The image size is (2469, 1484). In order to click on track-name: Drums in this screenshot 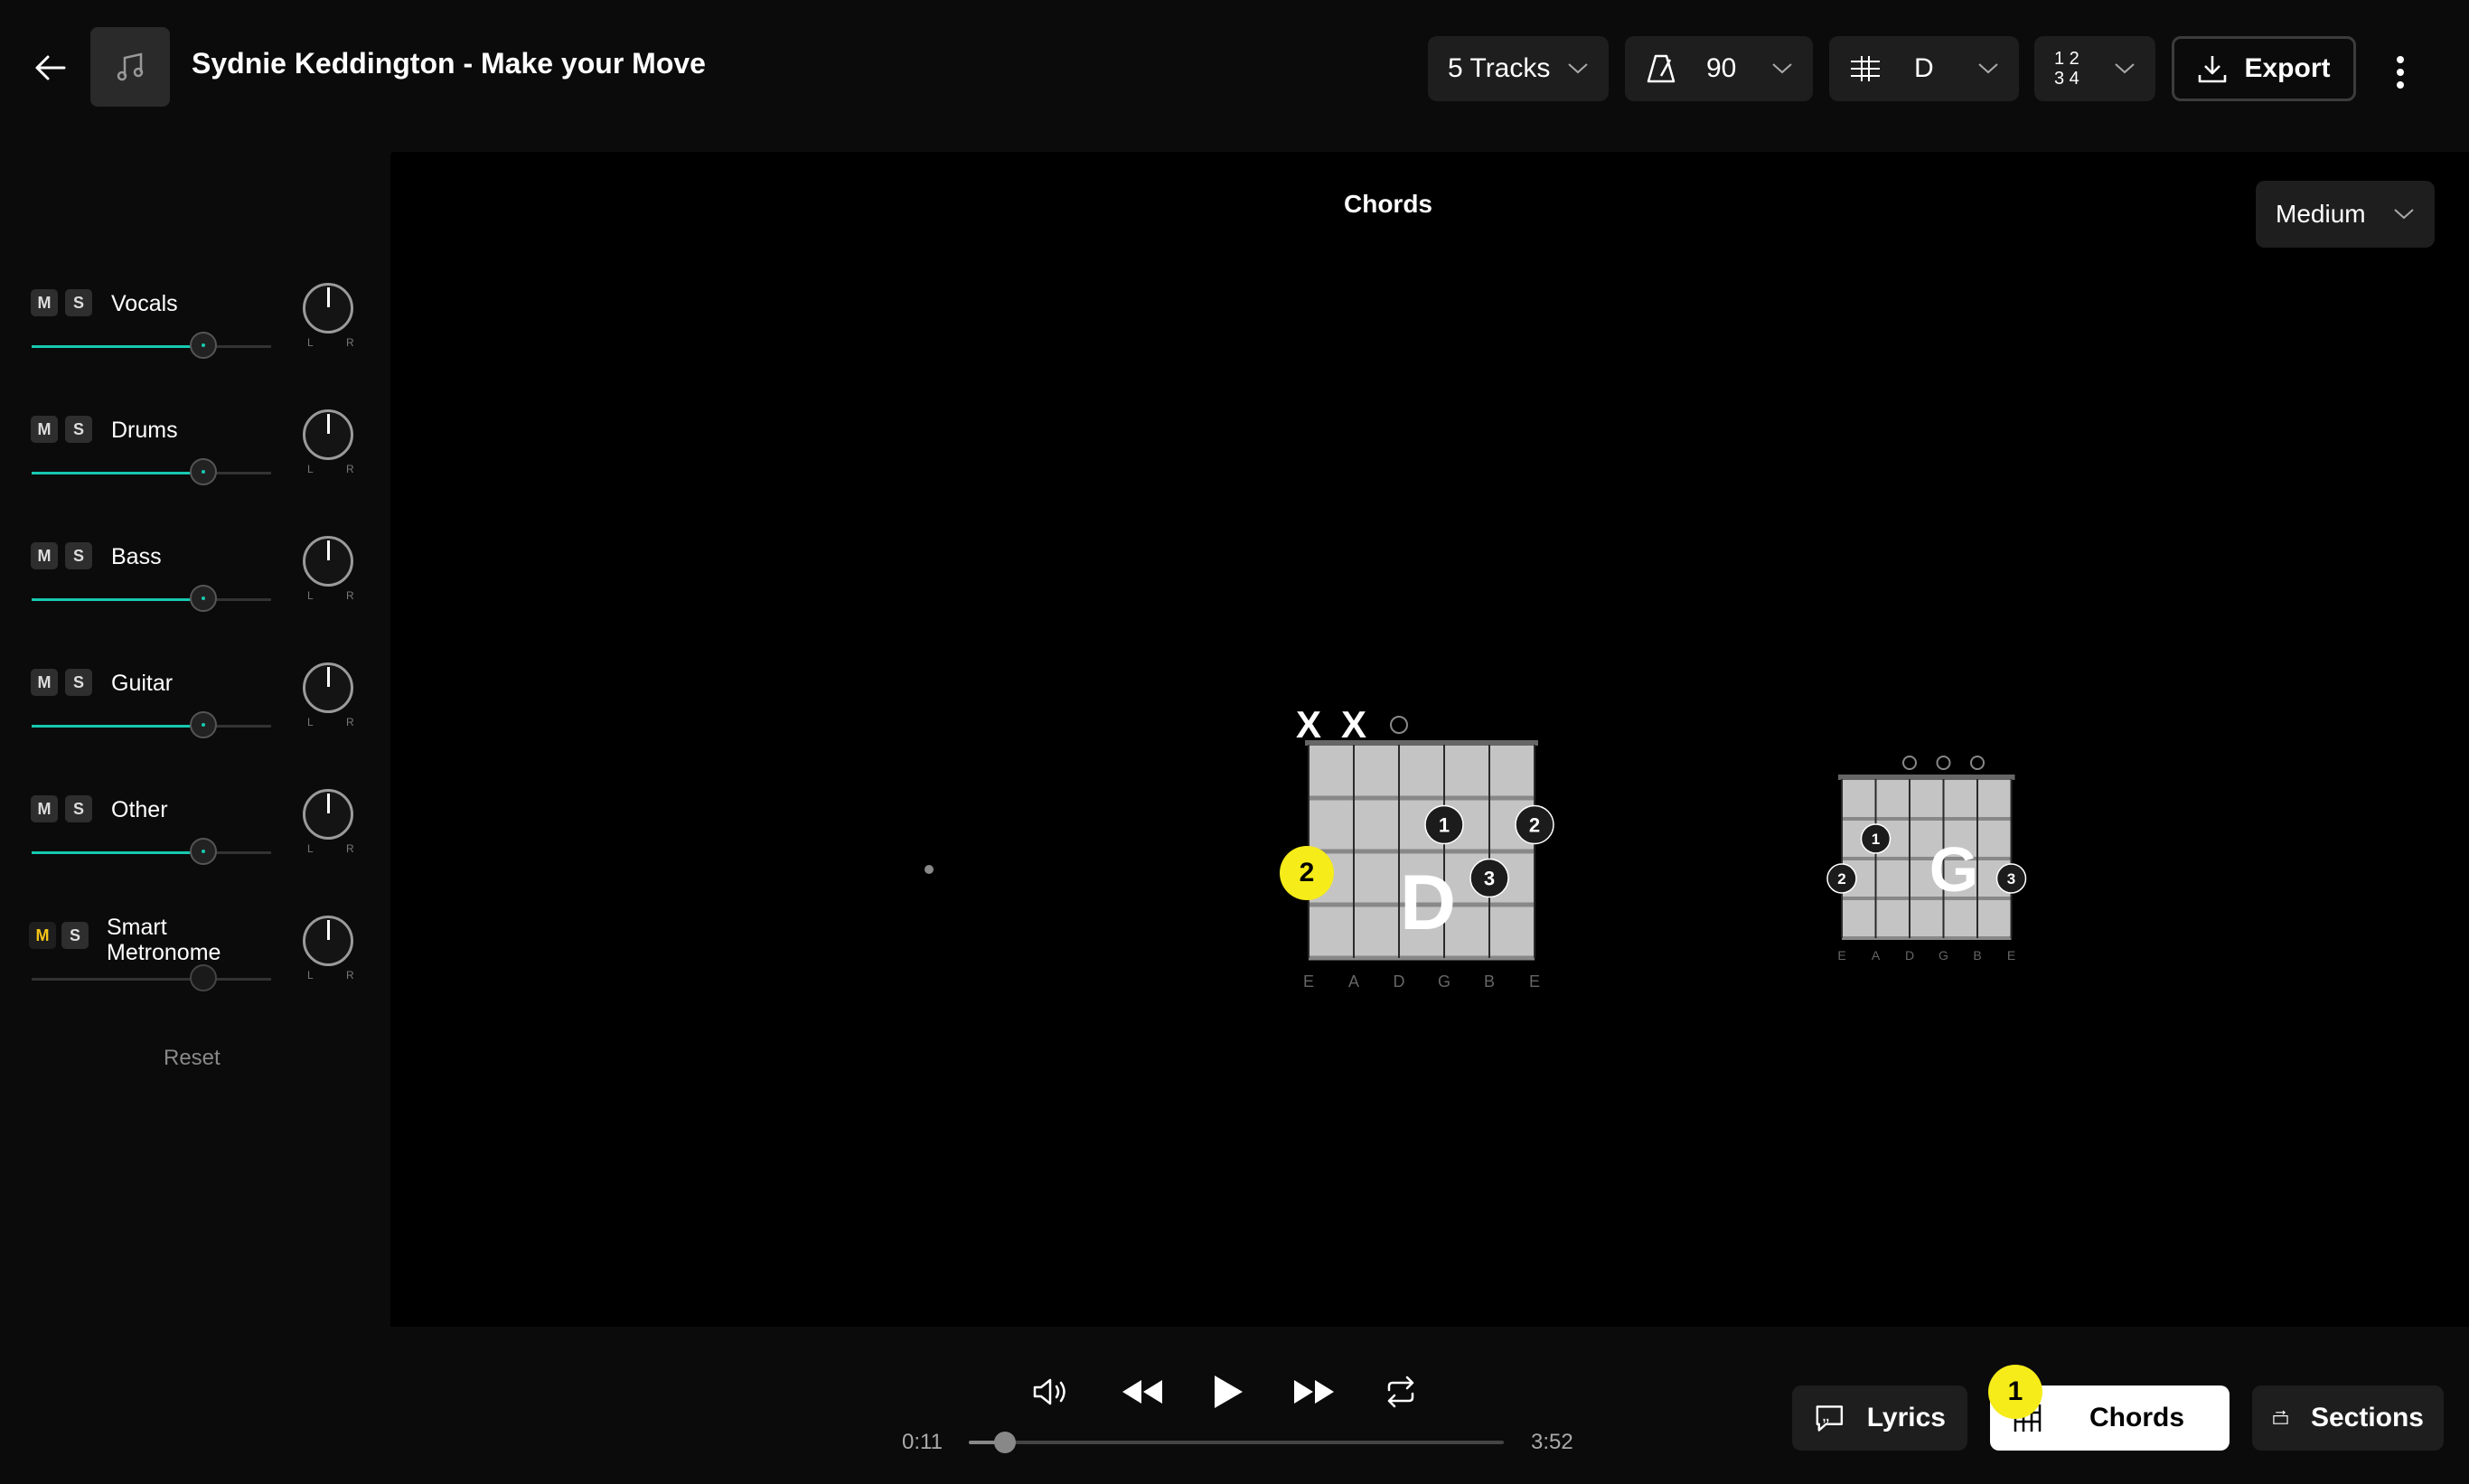, I will do `click(144, 431)`.